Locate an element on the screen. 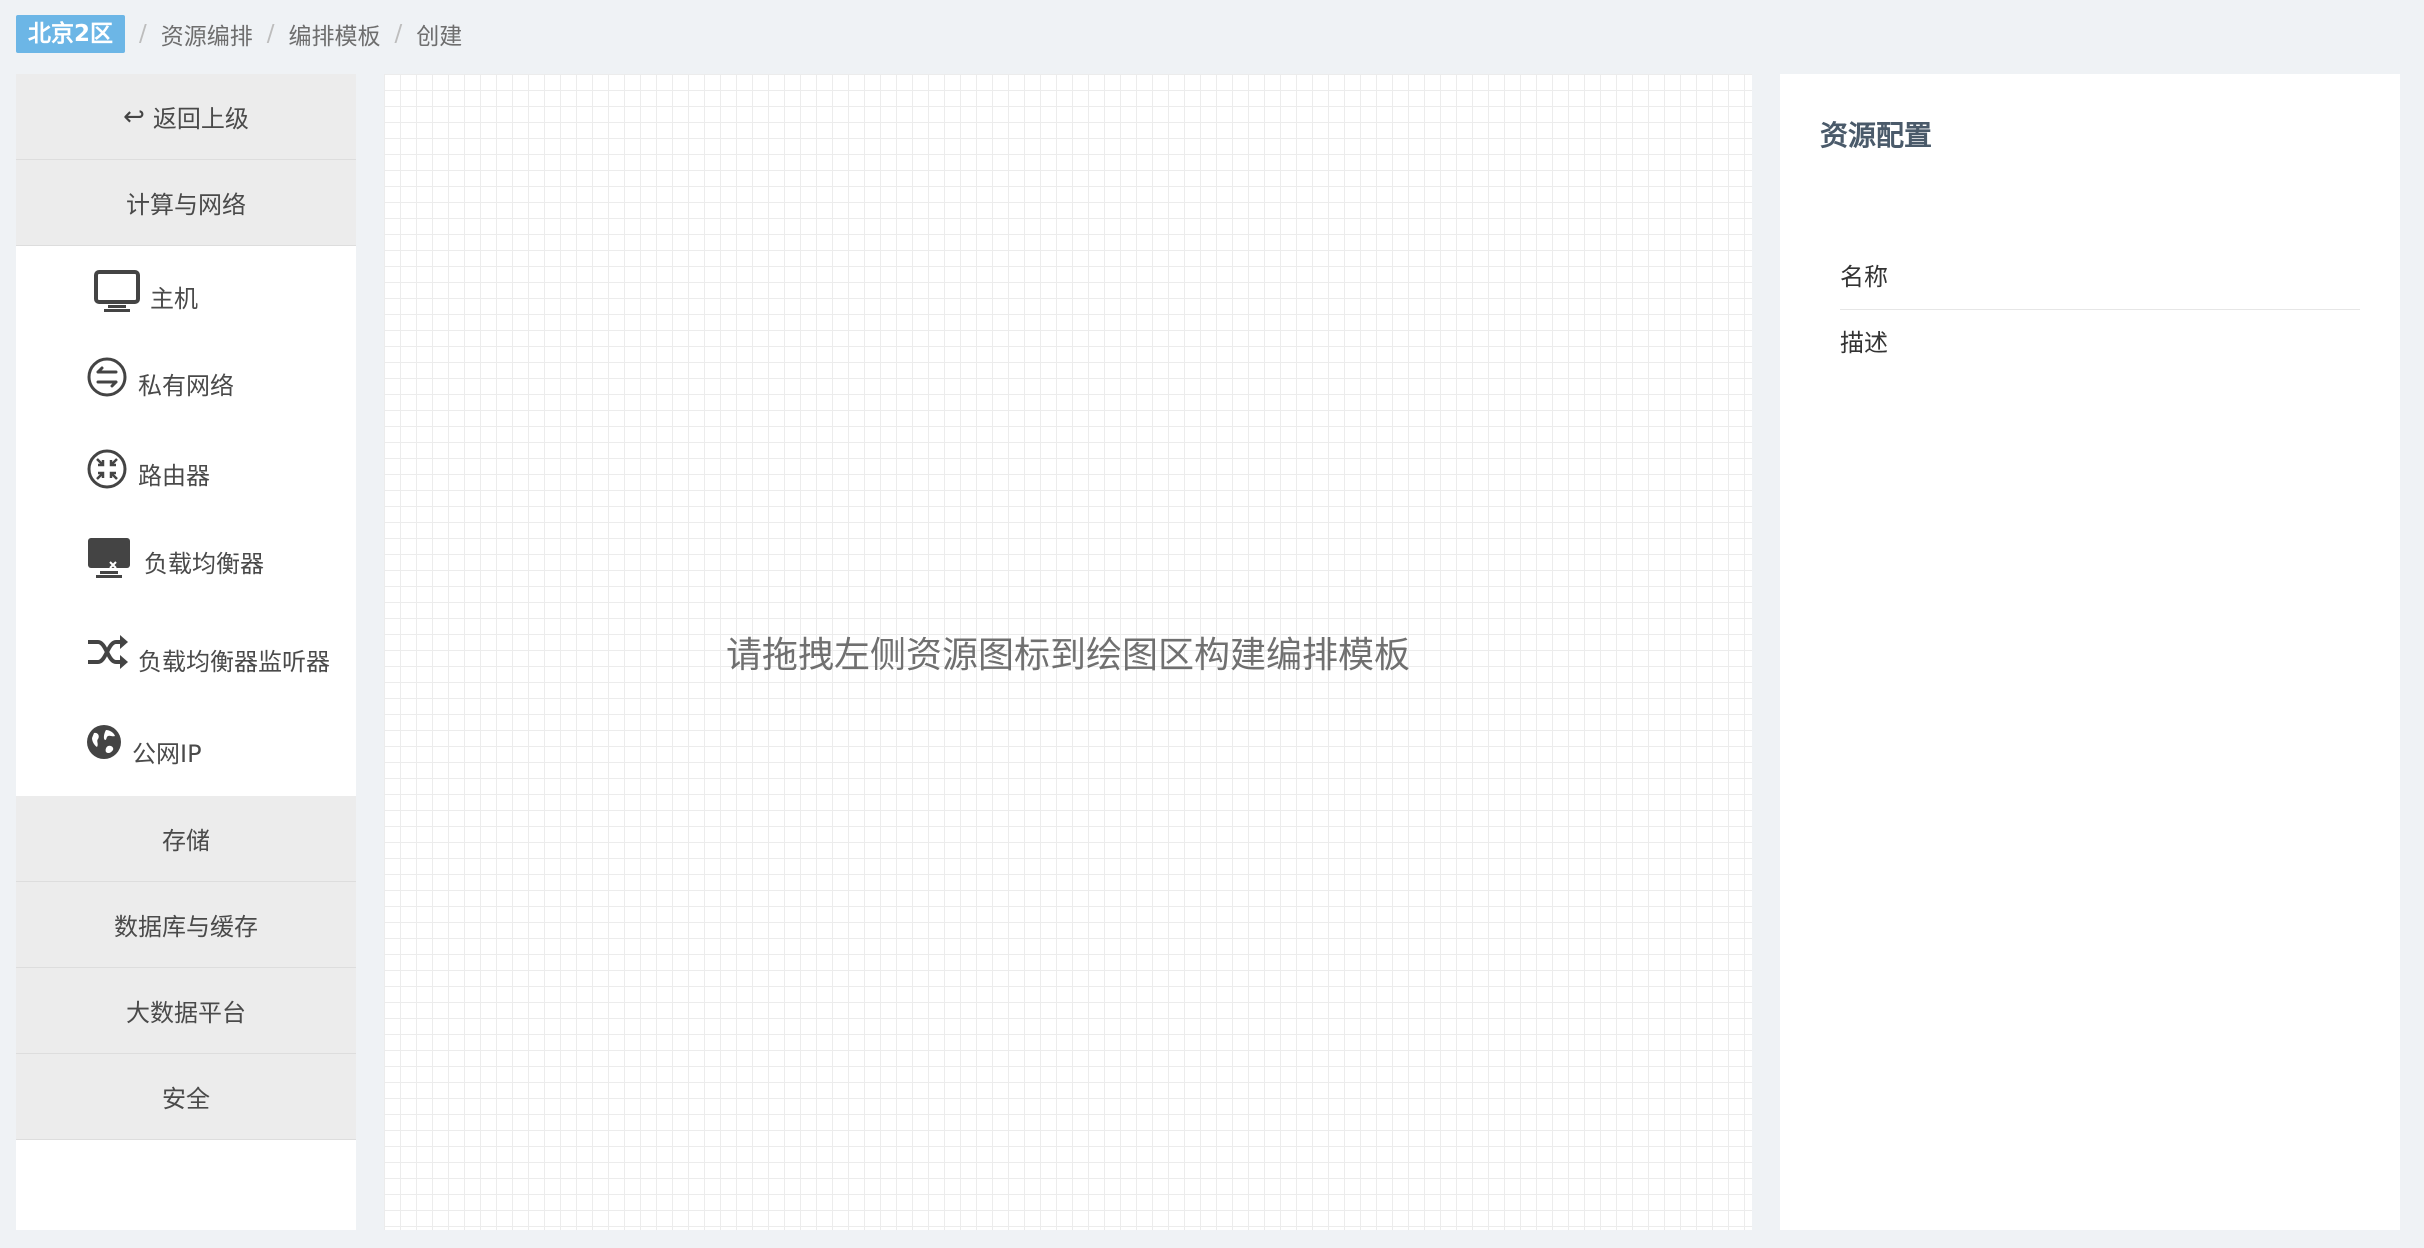 The height and width of the screenshot is (1248, 2424). resource-item-lb-listener: 负载均衡器监听器 is located at coordinates (186, 658).